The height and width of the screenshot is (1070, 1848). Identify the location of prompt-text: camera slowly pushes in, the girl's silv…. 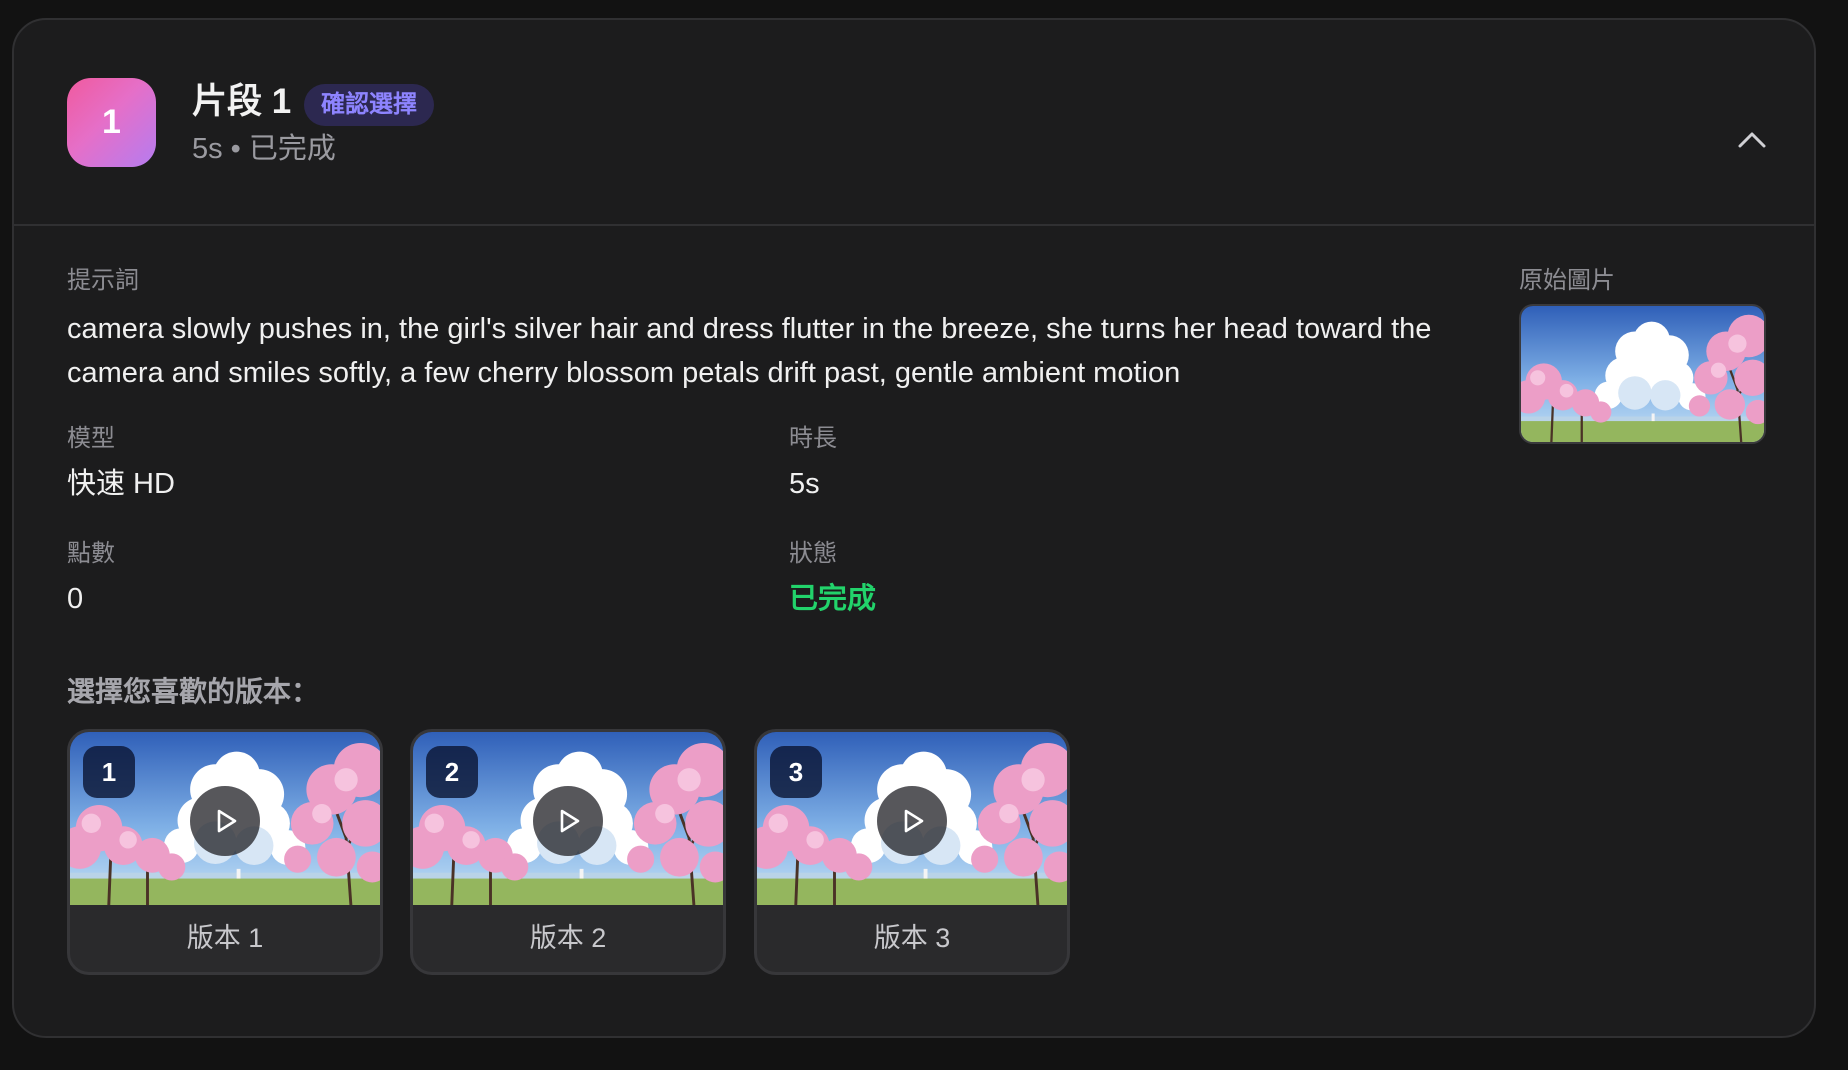
(749, 351).